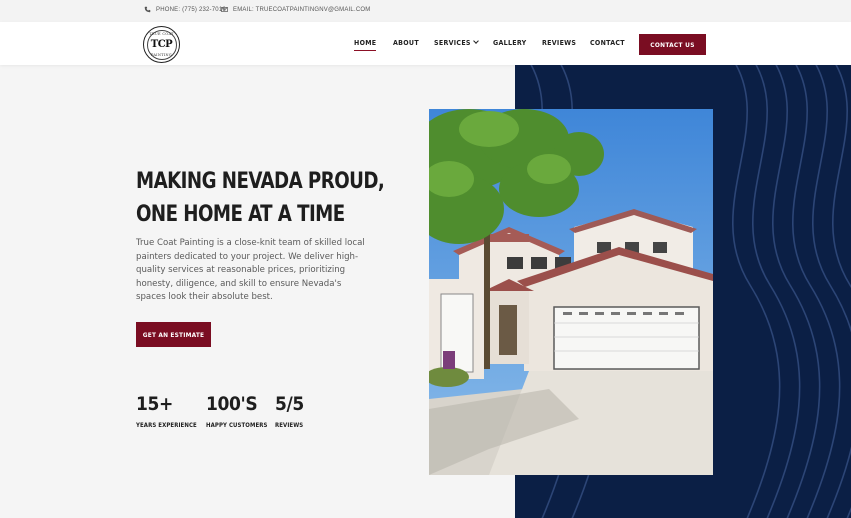 This screenshot has width=851, height=518. Describe the element at coordinates (161, 55) in the screenshot. I see `logo-bottom-text: PAINTING` at that location.